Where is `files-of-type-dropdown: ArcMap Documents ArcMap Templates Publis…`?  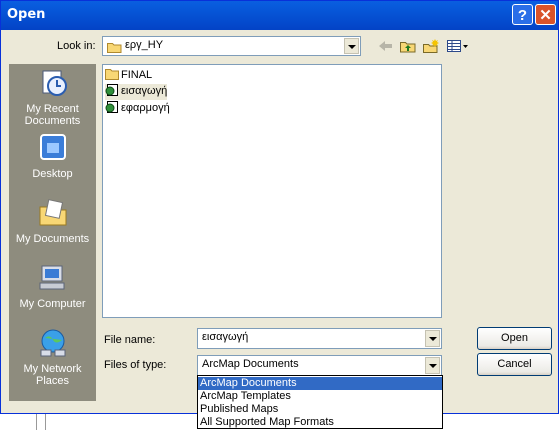
files-of-type-dropdown: ArcMap Documents ArcMap Templates Publis… is located at coordinates (320, 402).